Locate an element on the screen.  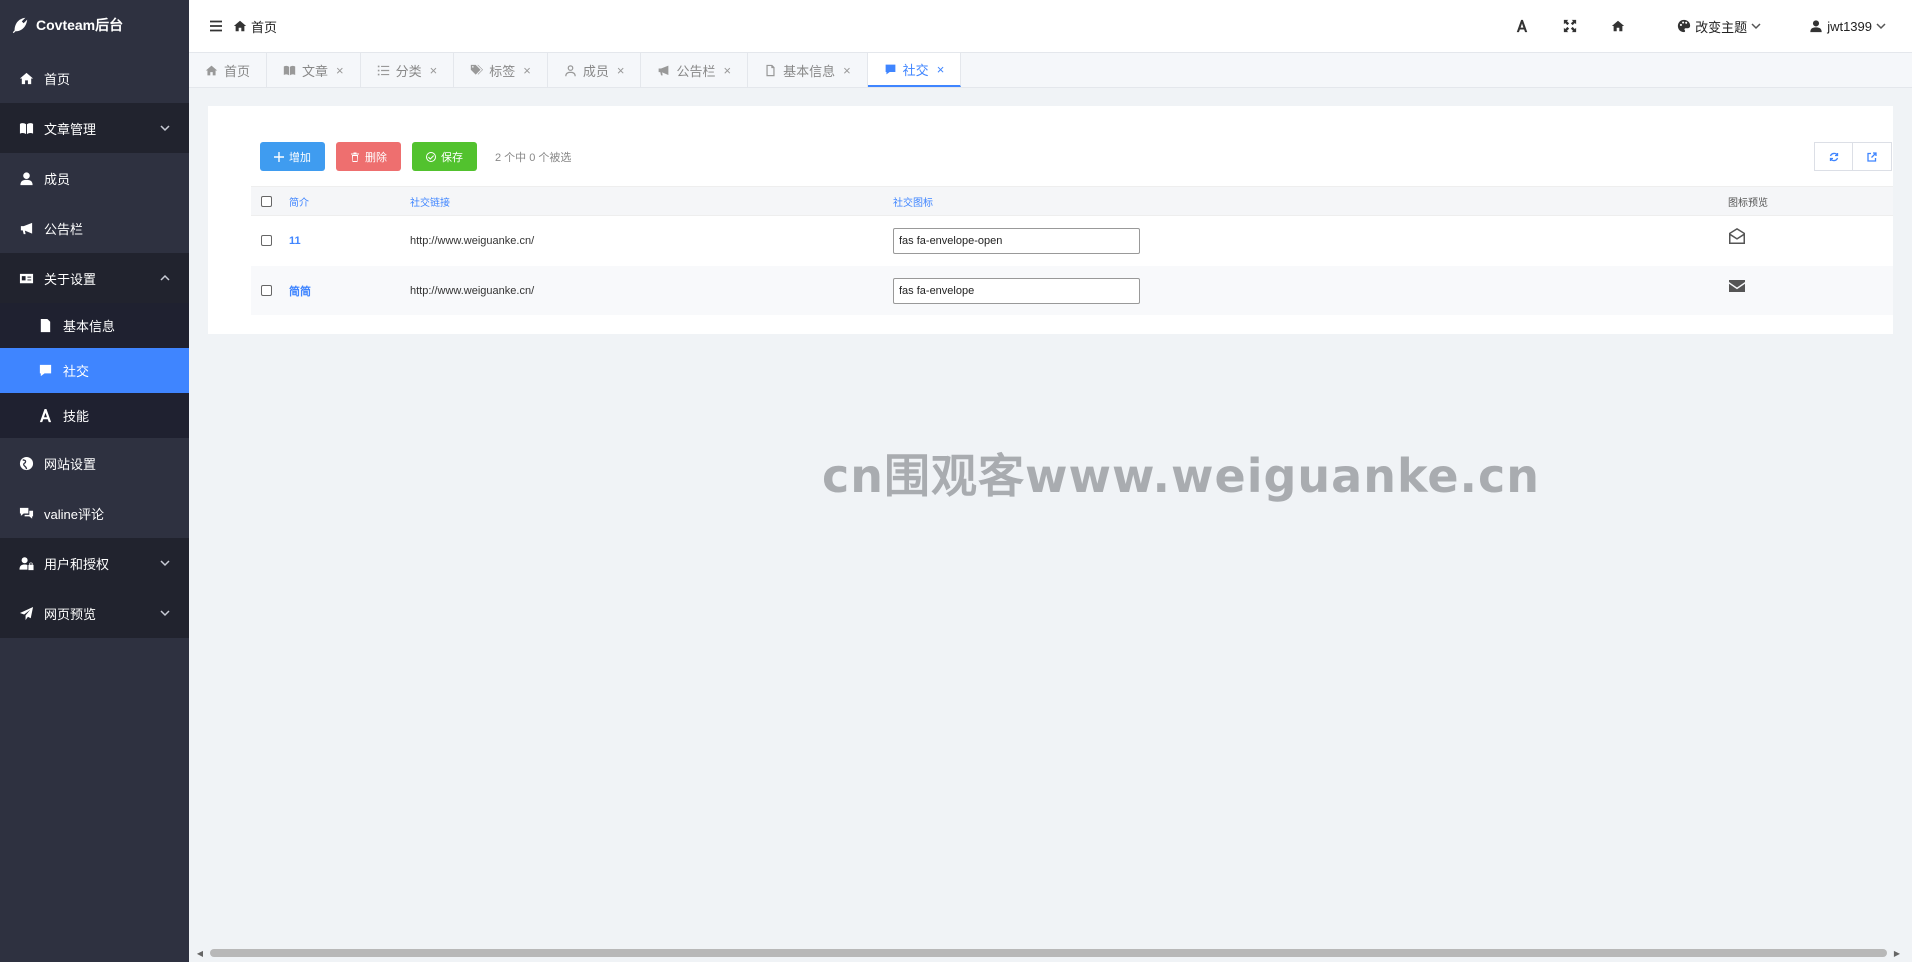
tab-label: 公告栏 is located at coordinates (696, 71).